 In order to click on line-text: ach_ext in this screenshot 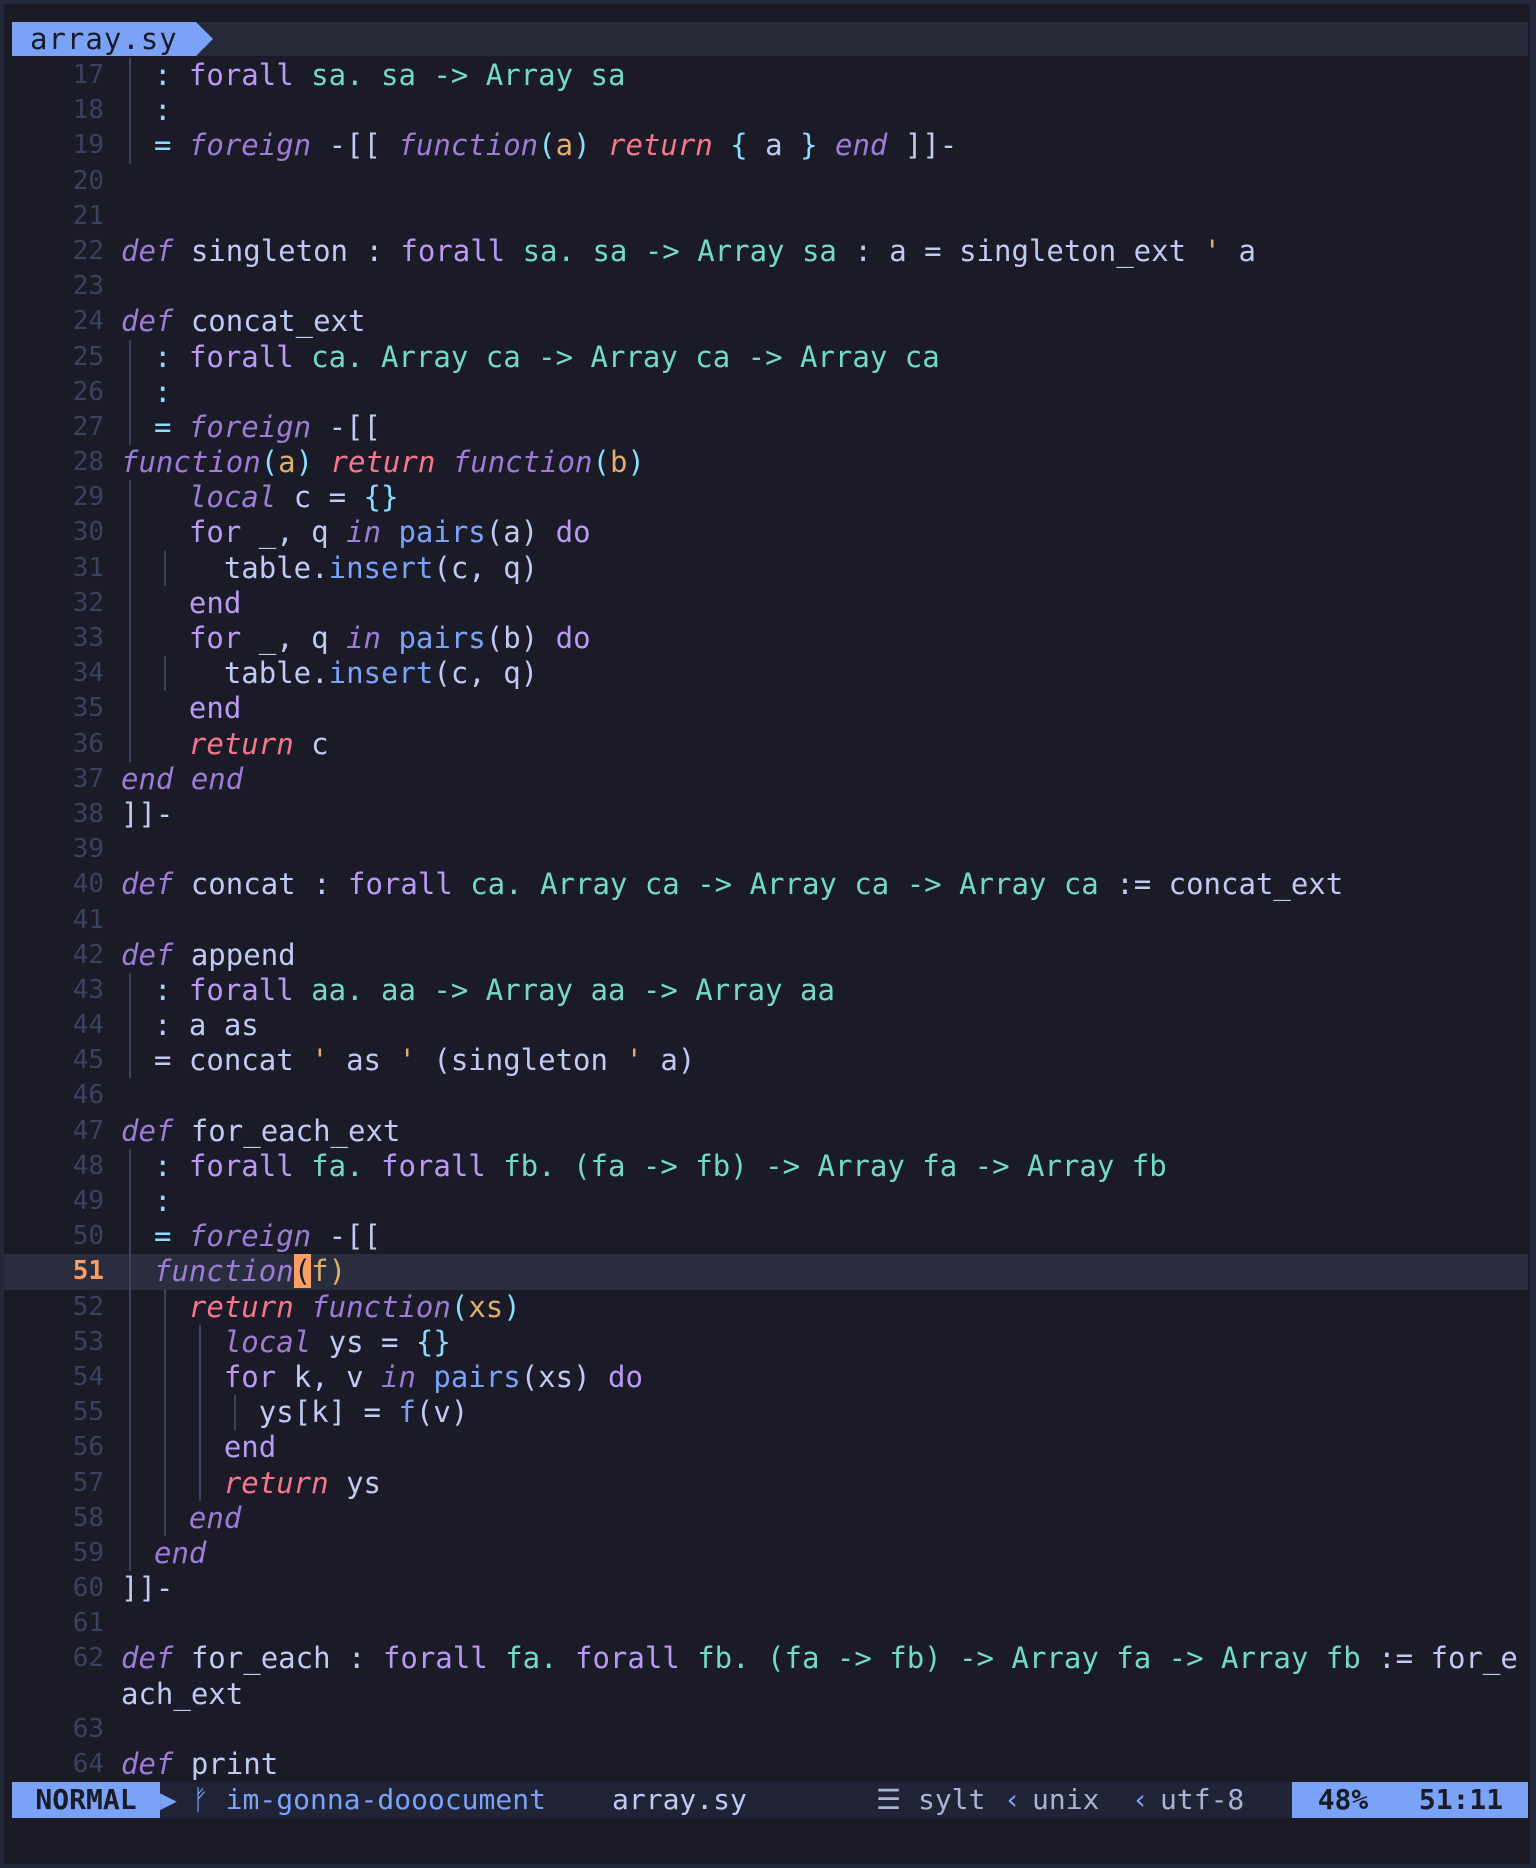, I will do `click(182, 1694)`.